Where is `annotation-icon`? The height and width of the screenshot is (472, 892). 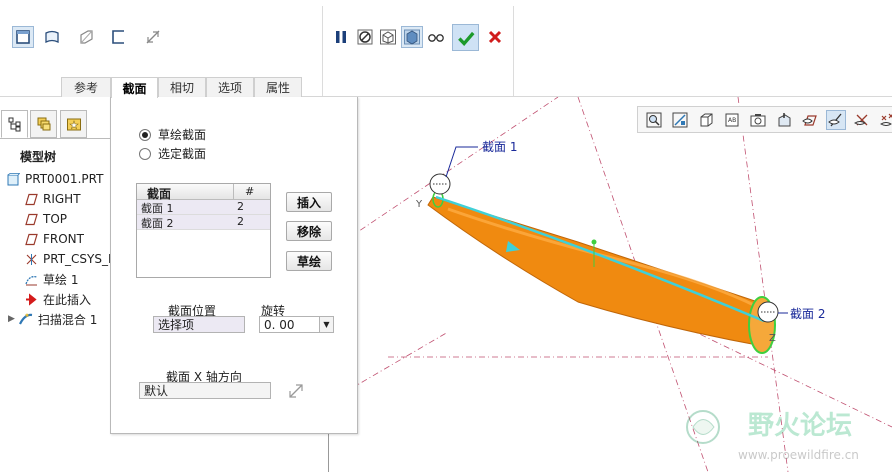
annotation-icon is located at coordinates (810, 120).